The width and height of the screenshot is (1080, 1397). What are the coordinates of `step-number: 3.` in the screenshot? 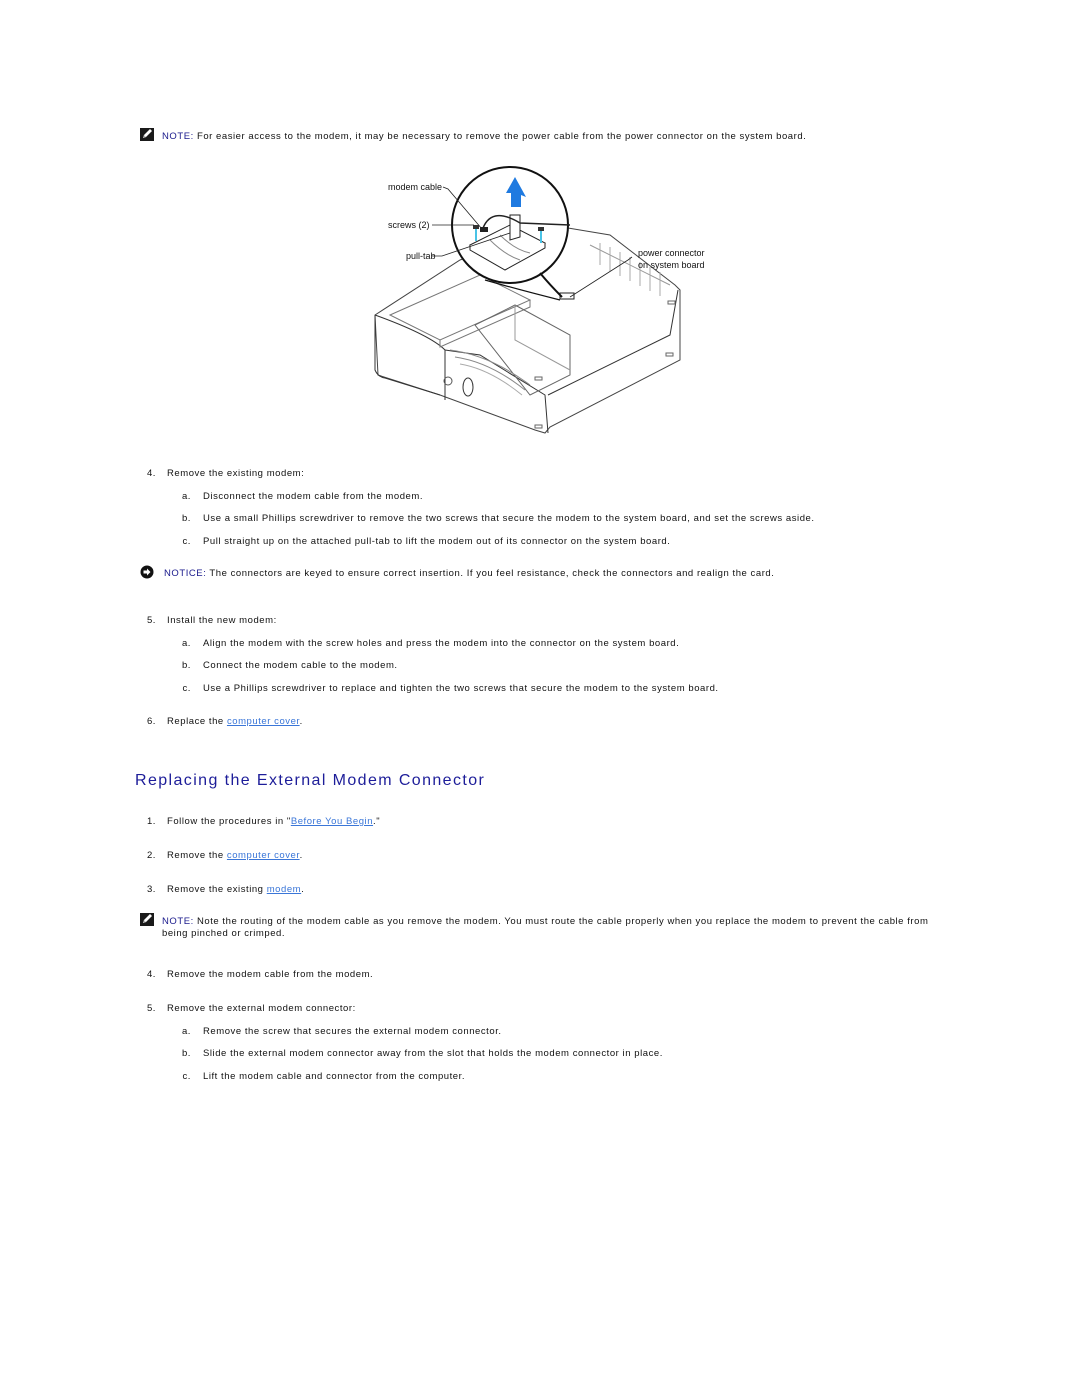 It's located at (151, 889).